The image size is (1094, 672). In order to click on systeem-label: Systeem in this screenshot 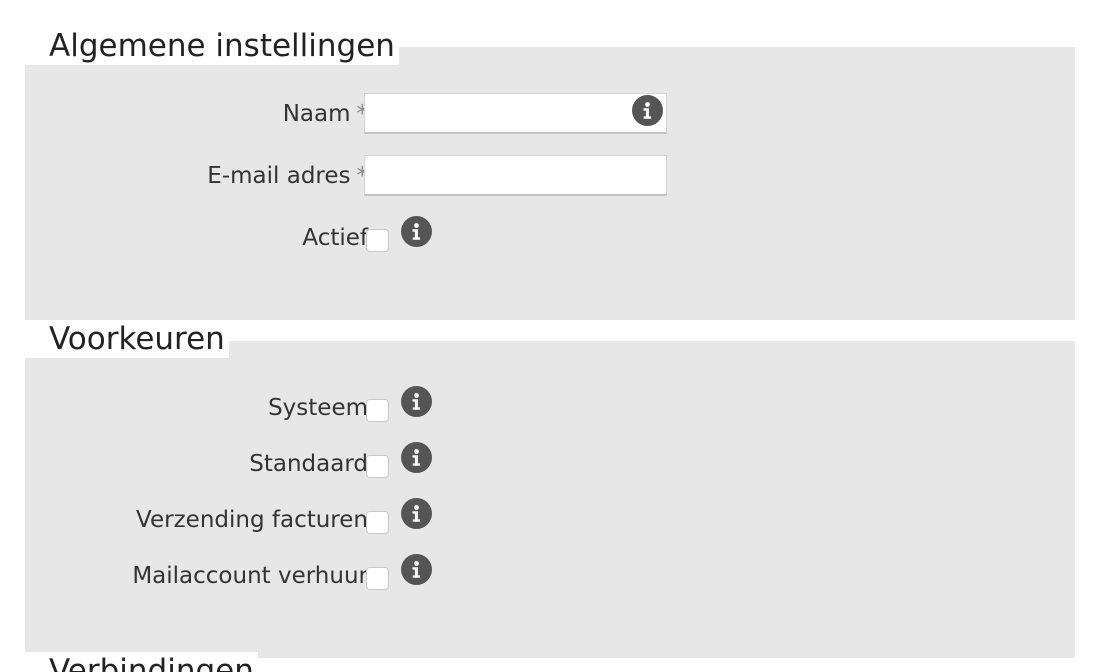, I will do `click(318, 408)`.